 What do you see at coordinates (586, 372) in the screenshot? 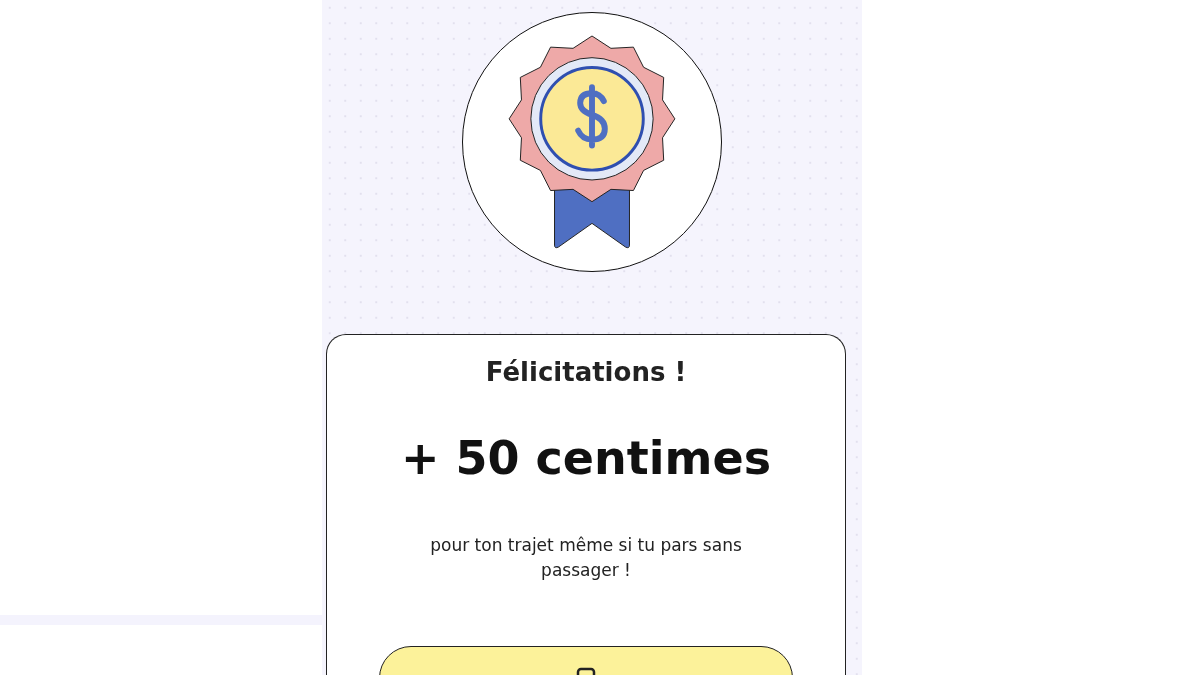
I see `congratulations-title: Félicitations !` at bounding box center [586, 372].